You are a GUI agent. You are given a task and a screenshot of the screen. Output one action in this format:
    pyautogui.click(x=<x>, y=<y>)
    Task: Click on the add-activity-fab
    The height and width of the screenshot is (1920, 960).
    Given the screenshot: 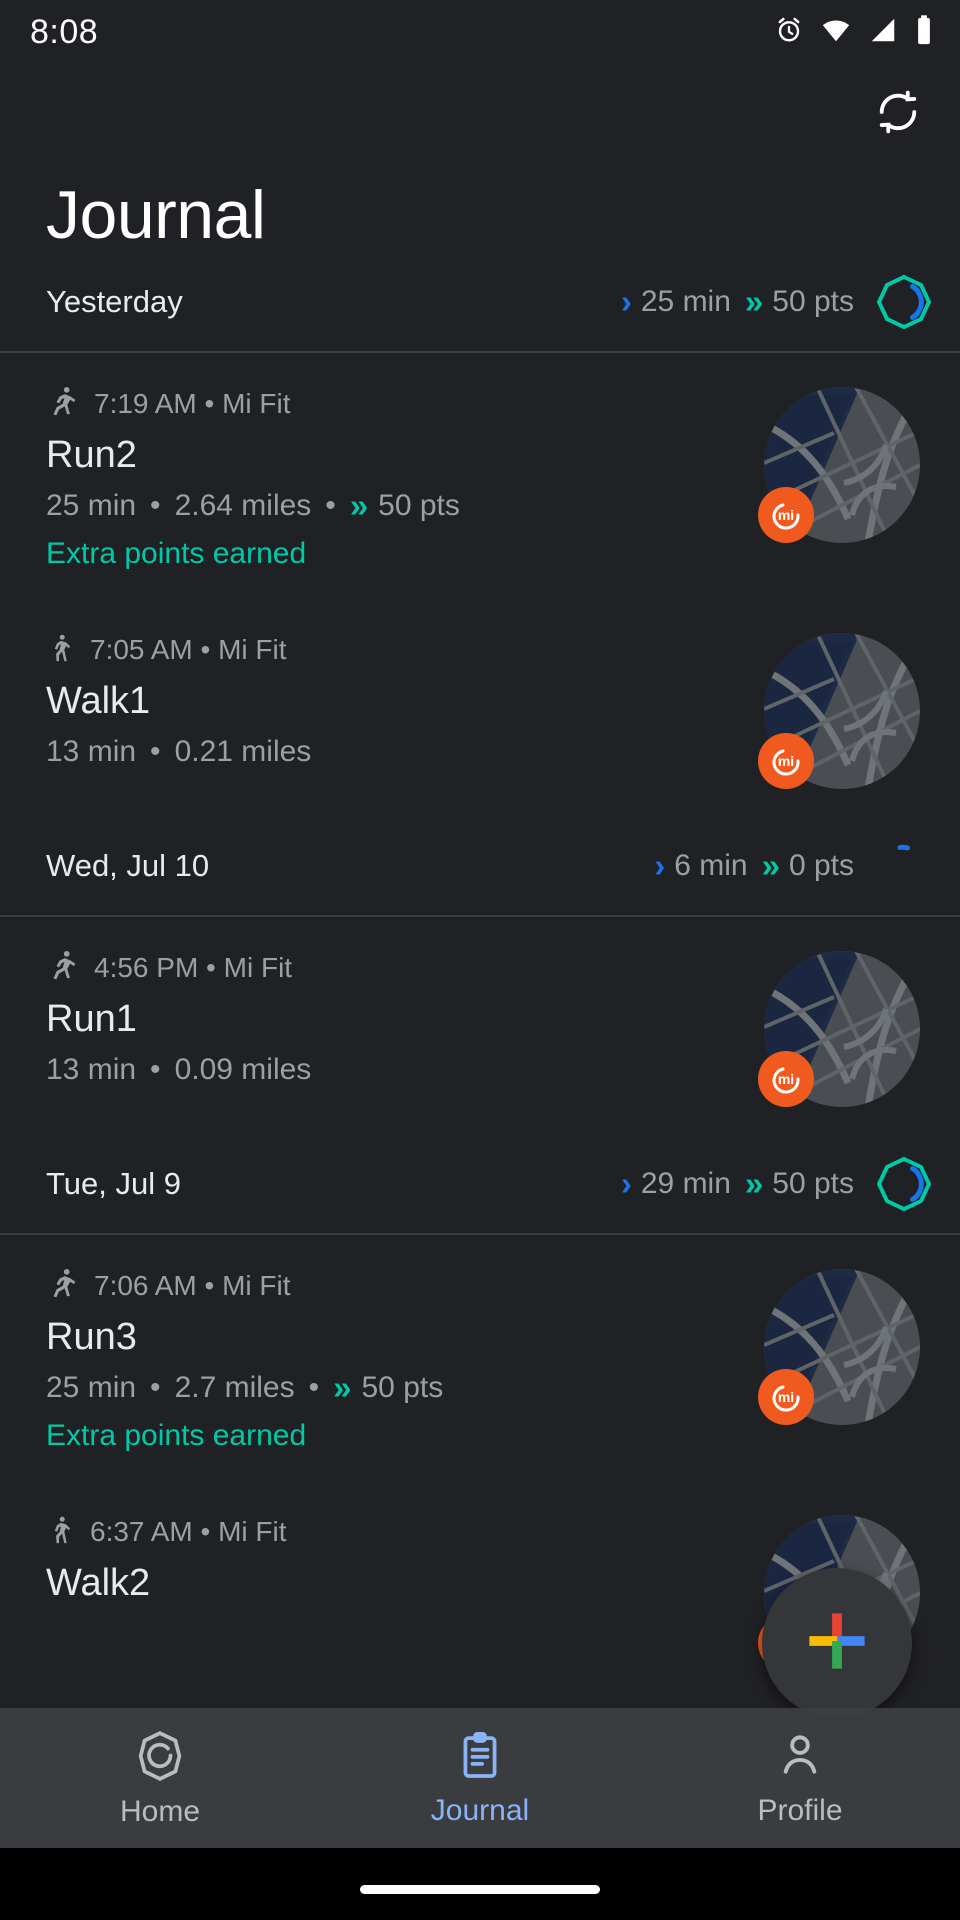 What is the action you would take?
    pyautogui.click(x=837, y=1643)
    